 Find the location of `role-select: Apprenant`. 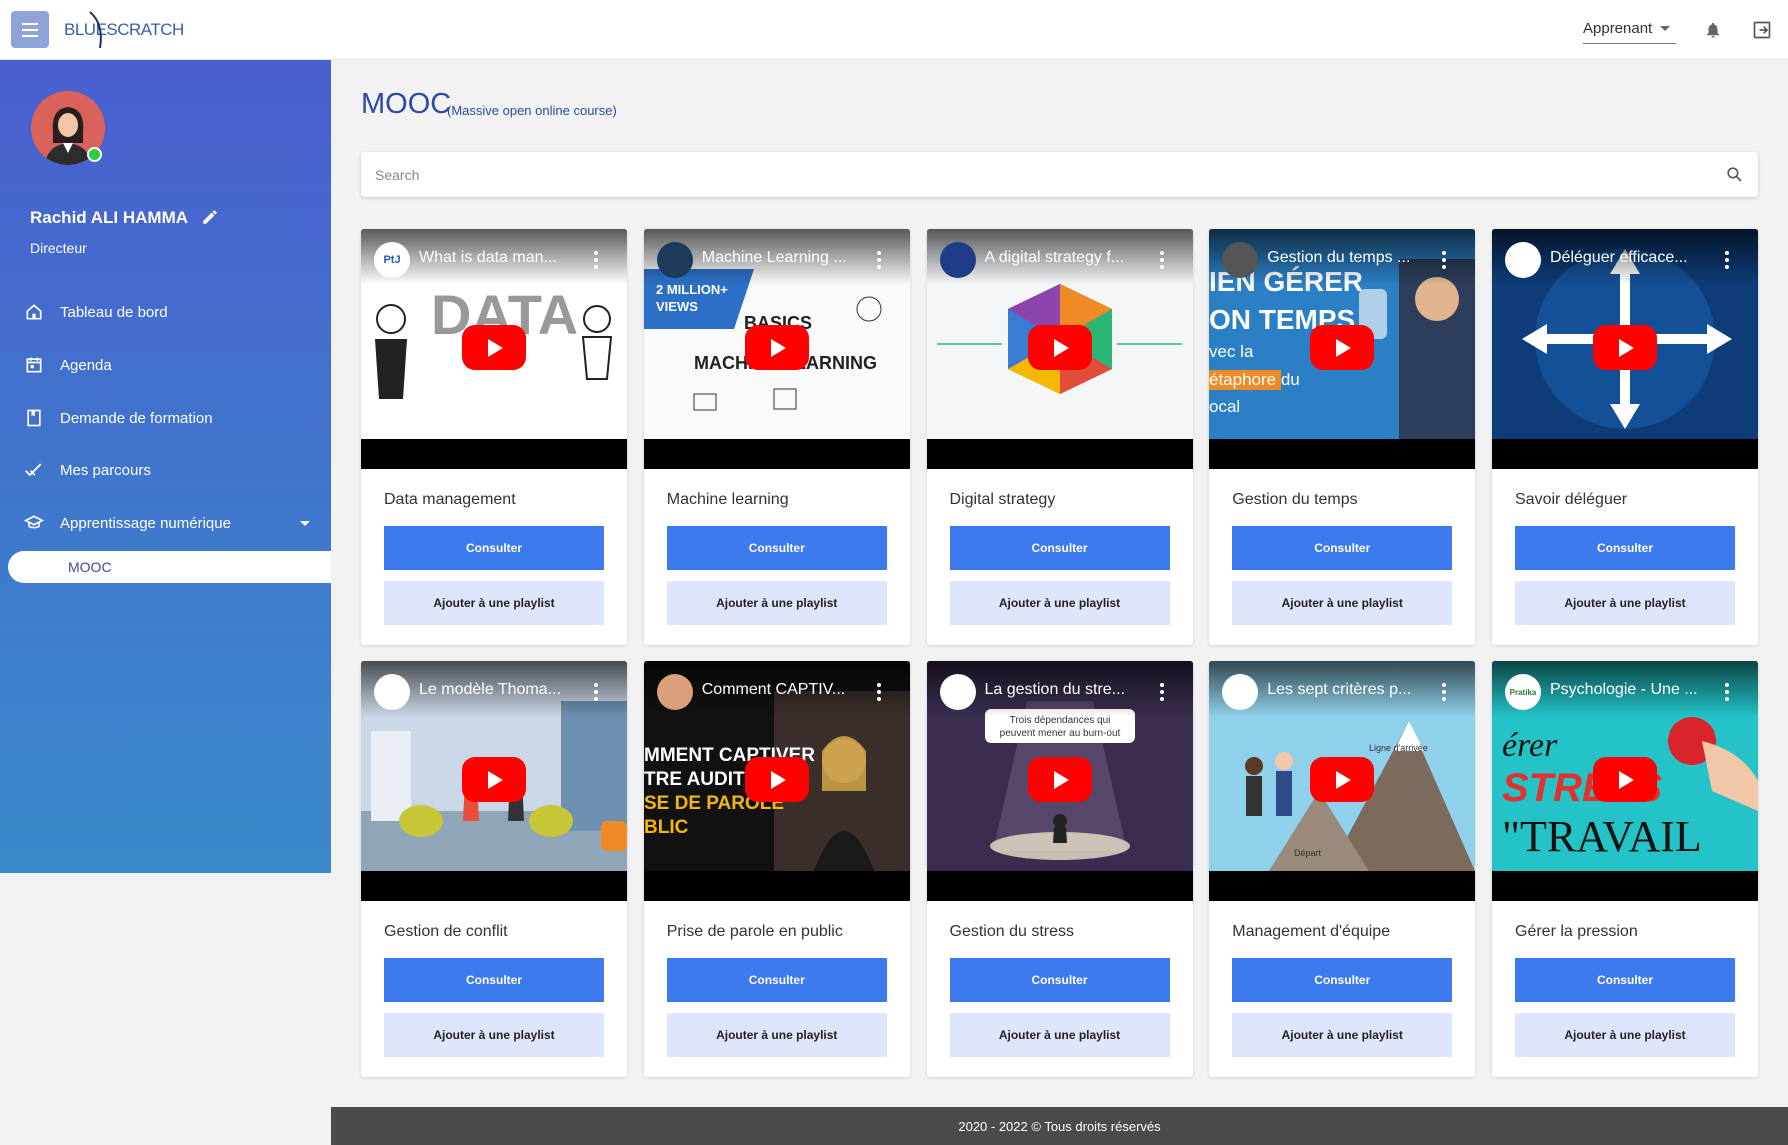

role-select: Apprenant is located at coordinates (1629, 32).